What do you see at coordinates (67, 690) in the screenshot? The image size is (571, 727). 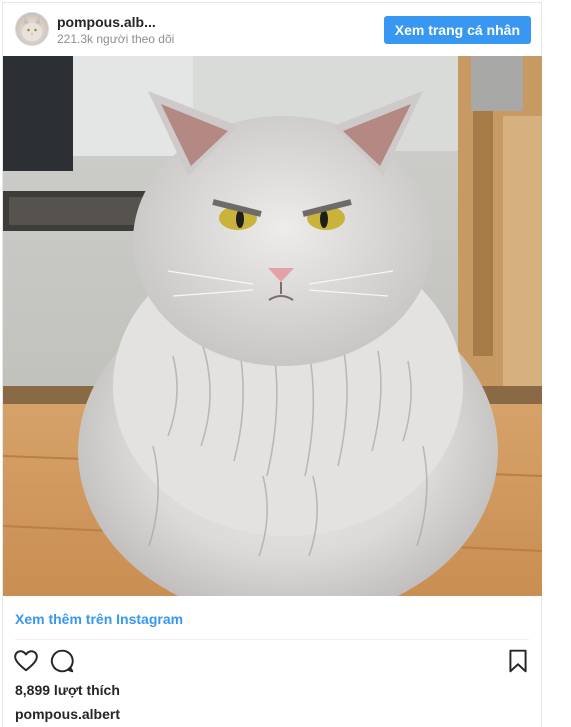 I see `like-count: 8,899 lượt thích` at bounding box center [67, 690].